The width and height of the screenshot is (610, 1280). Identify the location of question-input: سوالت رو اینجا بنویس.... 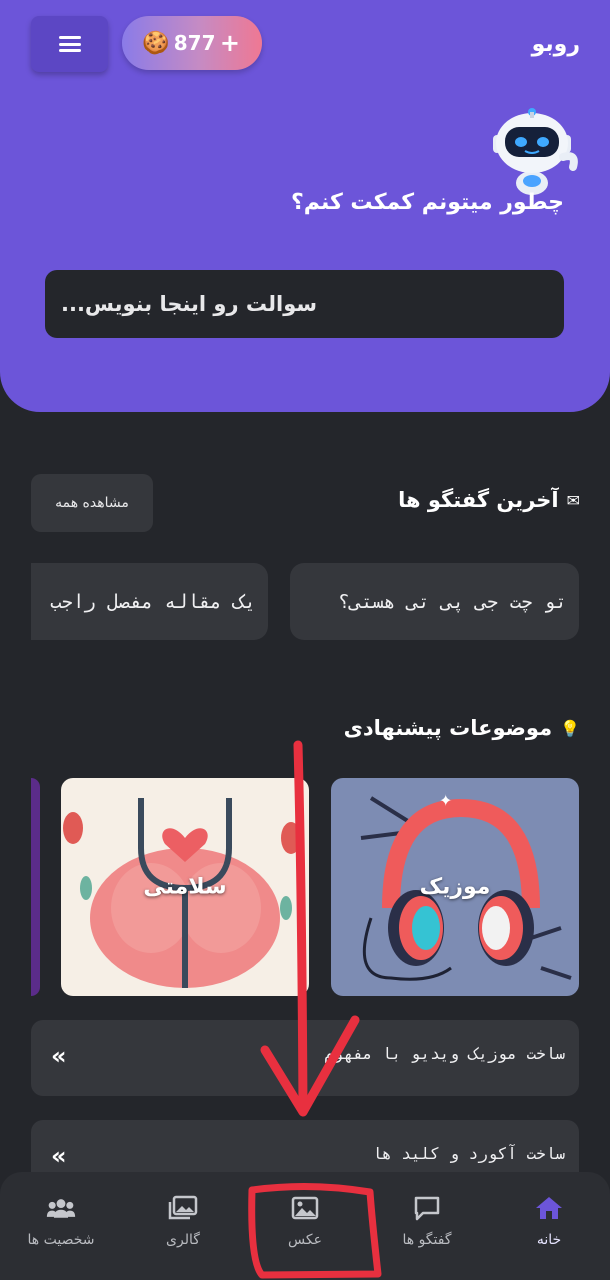
(304, 304).